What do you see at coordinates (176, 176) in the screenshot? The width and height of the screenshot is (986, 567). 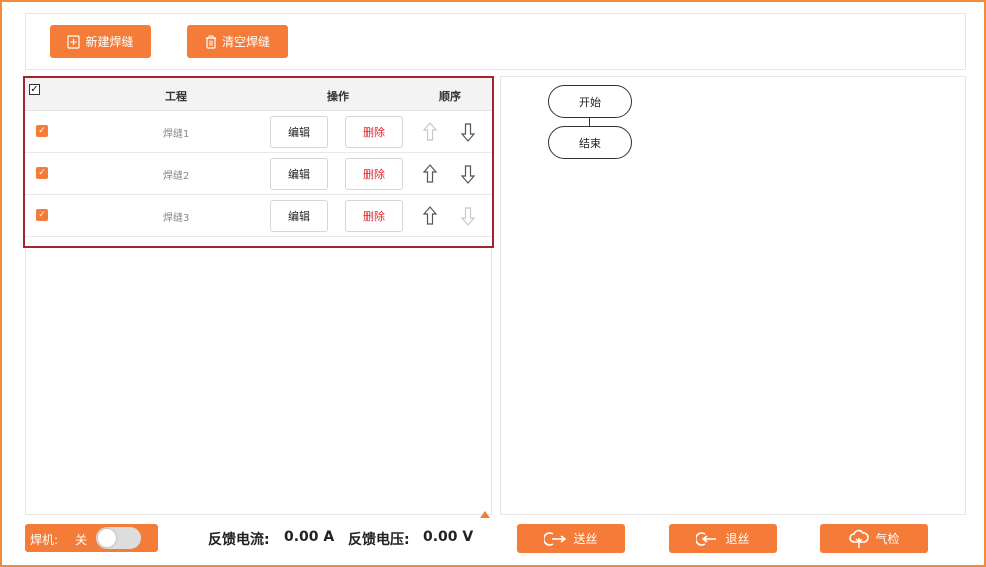 I see `weld-name: 焊缝2` at bounding box center [176, 176].